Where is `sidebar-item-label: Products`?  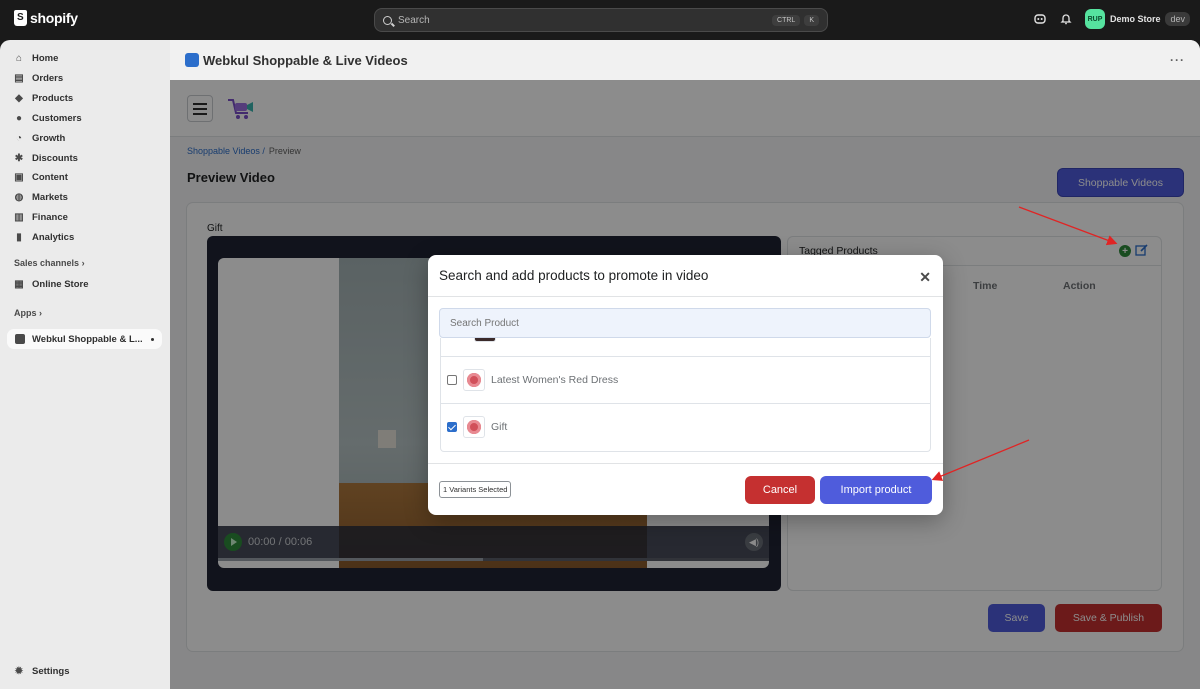
sidebar-item-label: Products is located at coordinates (53, 98).